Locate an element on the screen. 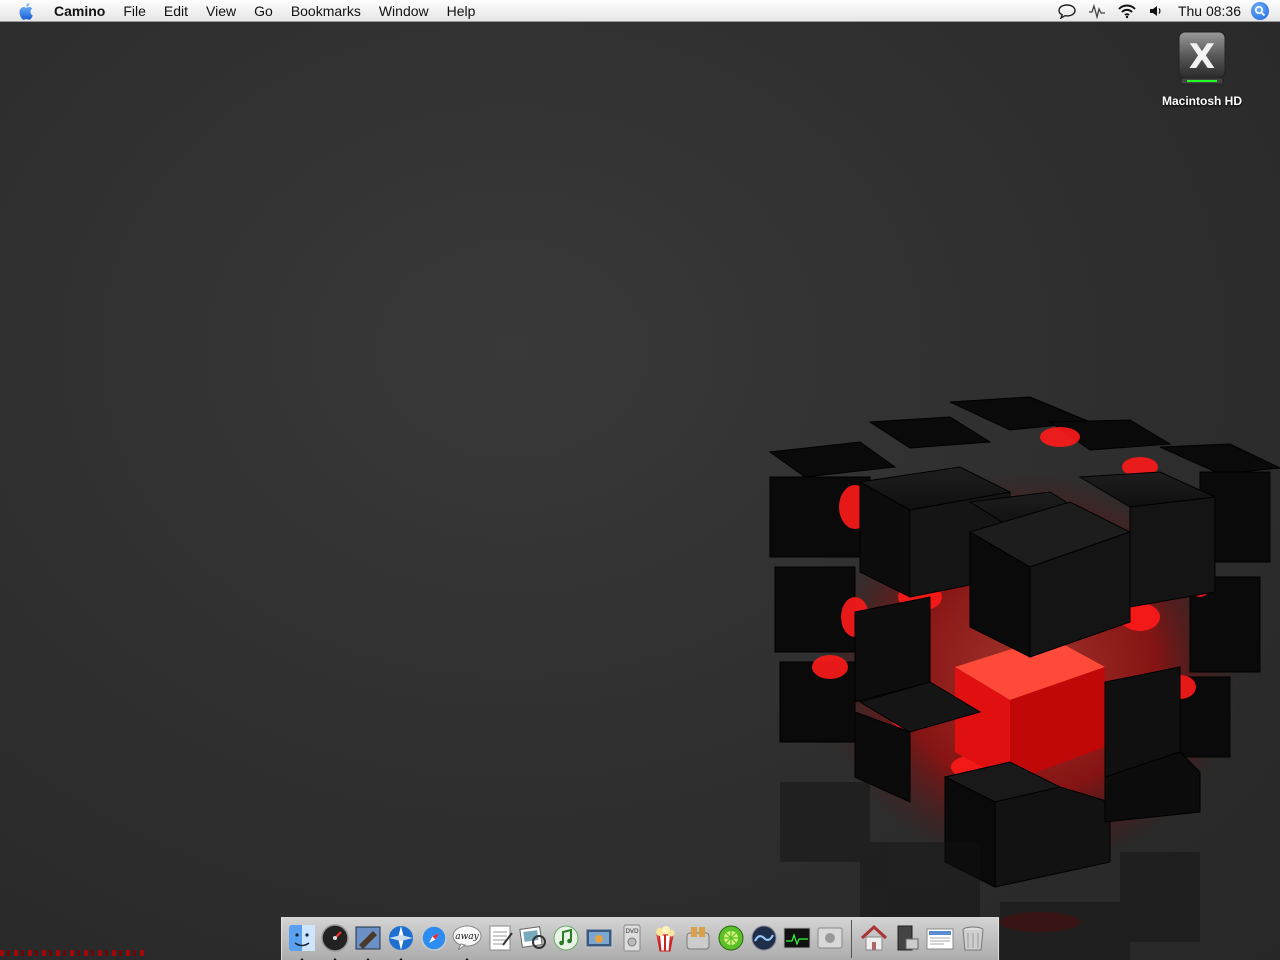 The image size is (1280, 960). dvd-player-icon: DVD is located at coordinates (631, 937).